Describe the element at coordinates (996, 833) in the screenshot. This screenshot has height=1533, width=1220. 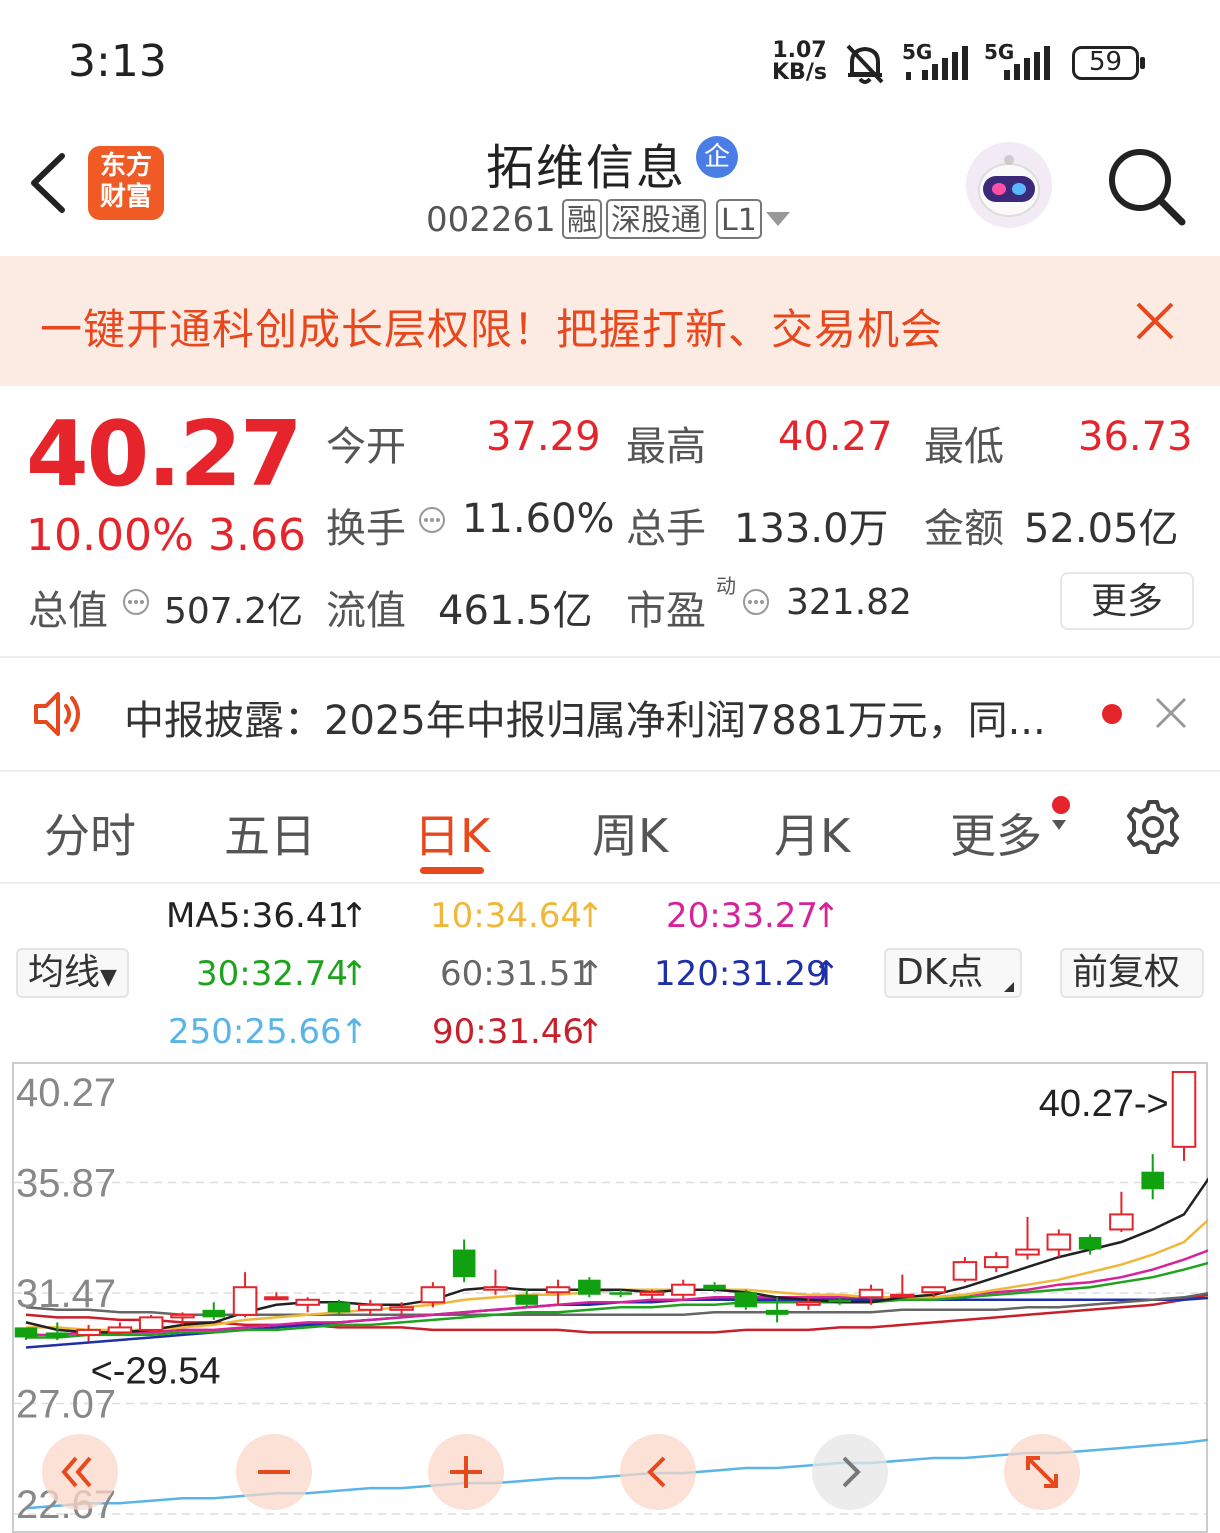
I see `tab-more: 更多` at that location.